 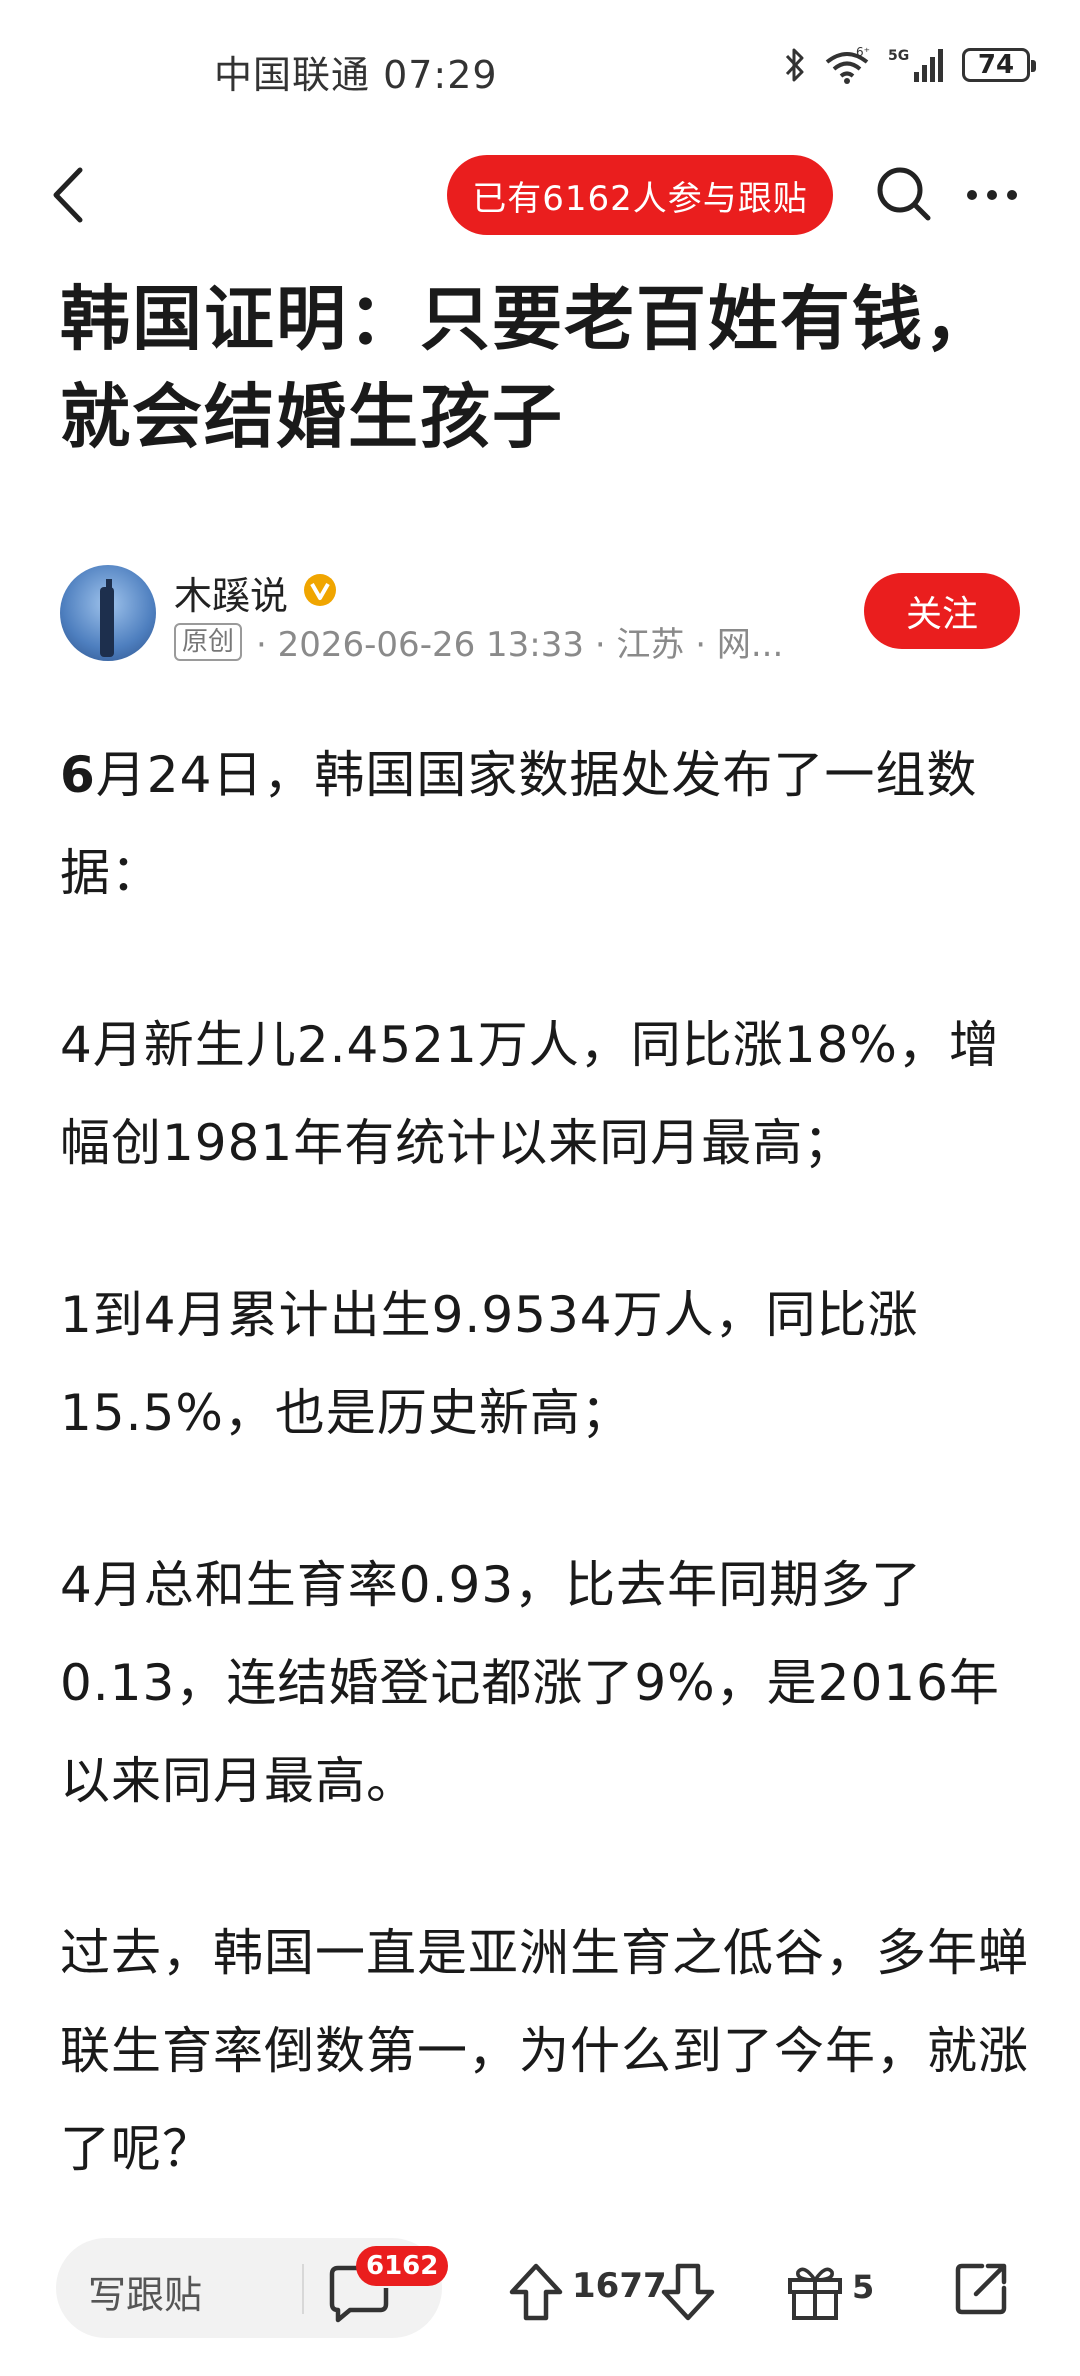 I want to click on vote-count: 1677, so click(x=619, y=2286).